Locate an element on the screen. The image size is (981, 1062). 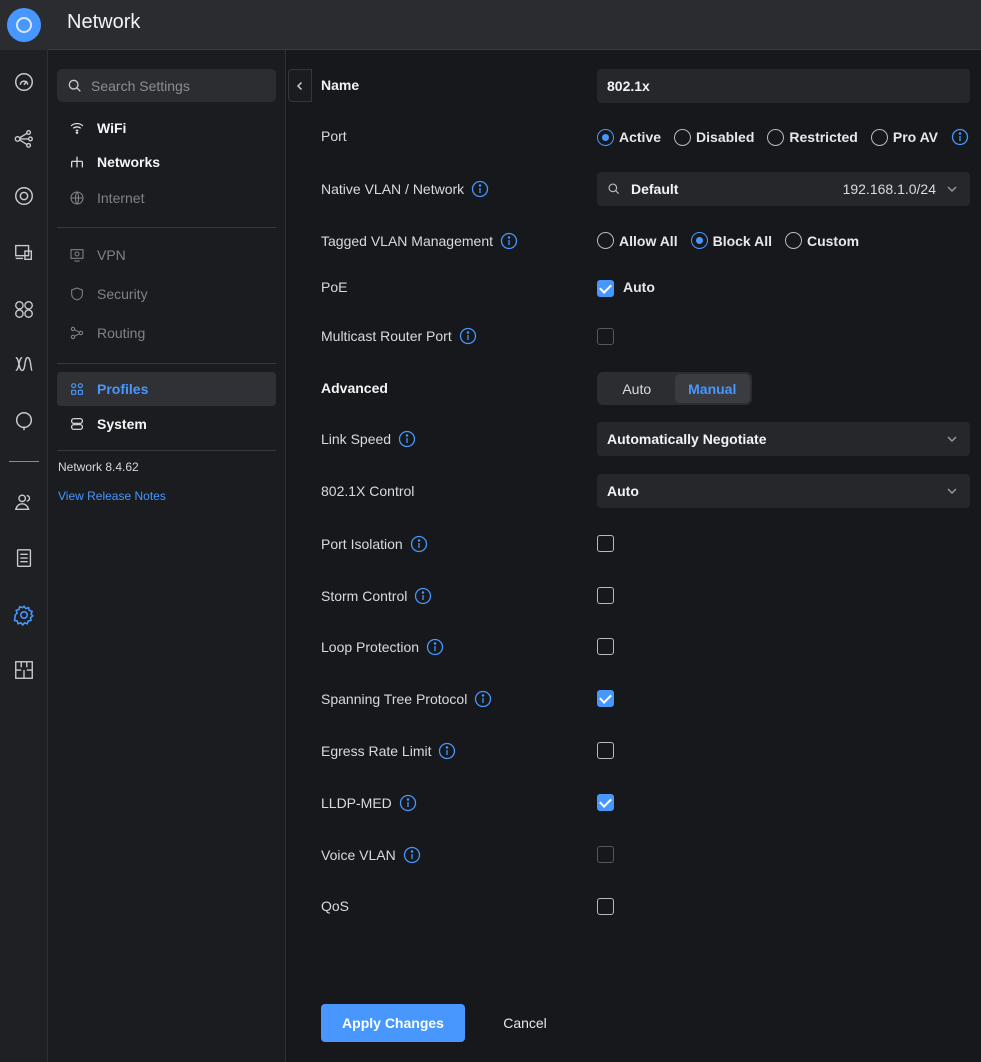
collapse-sidebar-button is located at coordinates (300, 85).